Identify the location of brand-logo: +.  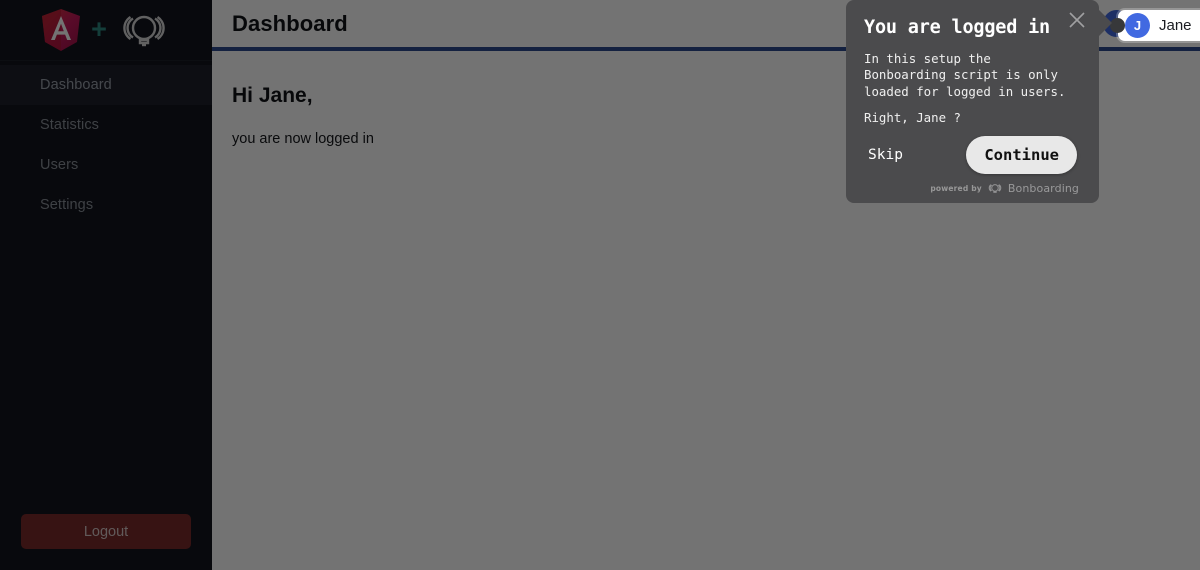
(106, 30).